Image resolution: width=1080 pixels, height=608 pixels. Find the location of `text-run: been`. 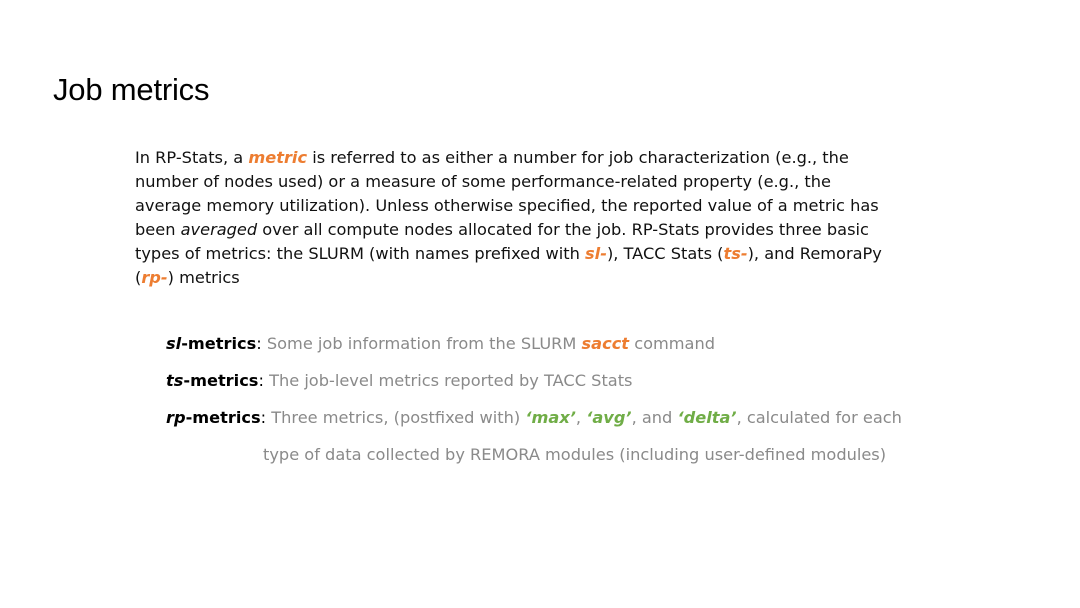

text-run: been is located at coordinates (158, 229).